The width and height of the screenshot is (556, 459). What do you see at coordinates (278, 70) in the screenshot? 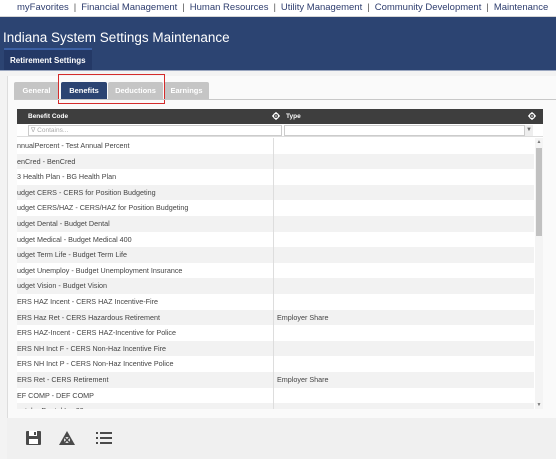
I see `divider` at bounding box center [278, 70].